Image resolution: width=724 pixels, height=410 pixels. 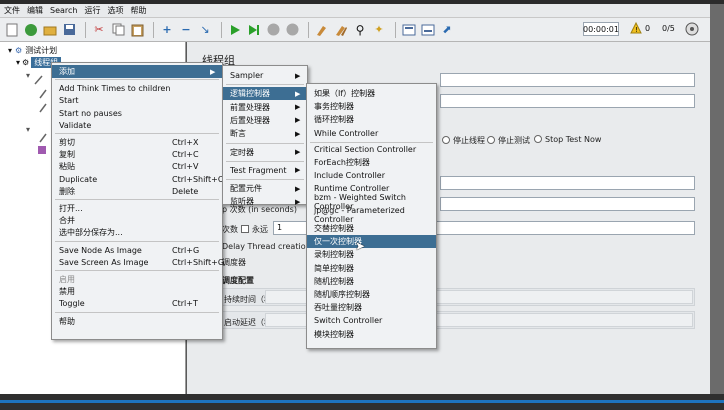 I want to click on menu-help: 帮助, so click(x=138, y=10).